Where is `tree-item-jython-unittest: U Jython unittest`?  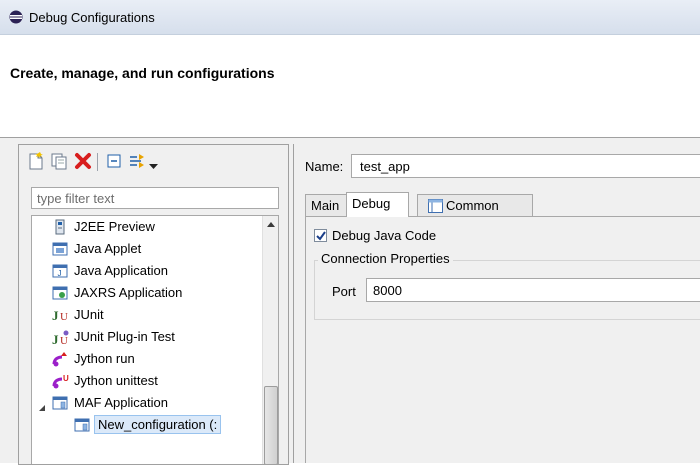 tree-item-jython-unittest: U Jython unittest is located at coordinates (147, 381).